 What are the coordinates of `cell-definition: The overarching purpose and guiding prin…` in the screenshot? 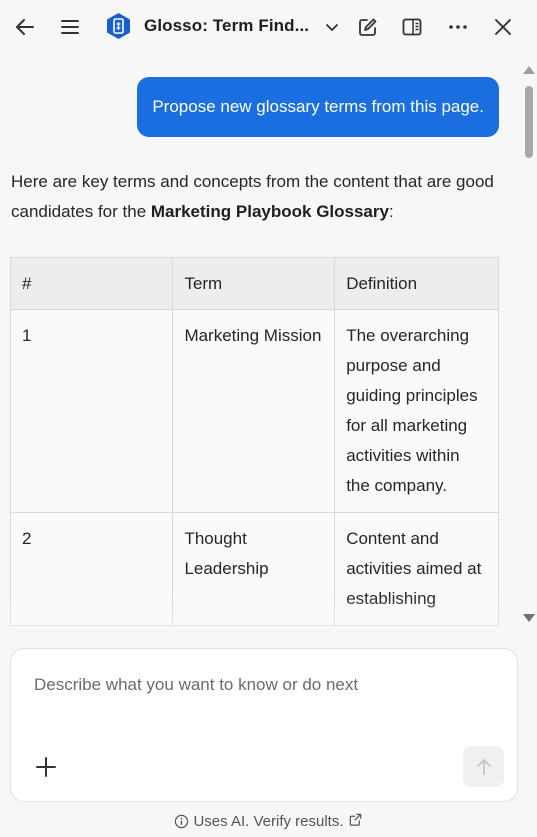 It's located at (416, 411).